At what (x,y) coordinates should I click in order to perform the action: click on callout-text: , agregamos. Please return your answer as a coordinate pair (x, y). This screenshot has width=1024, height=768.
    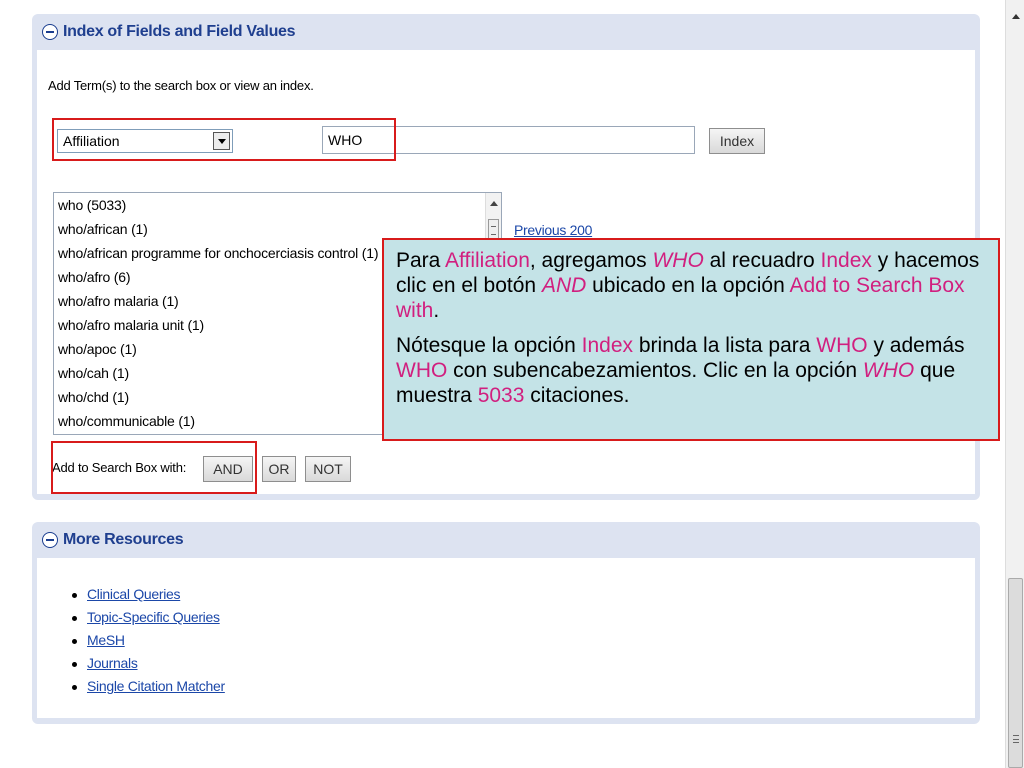
    Looking at the image, I should click on (591, 260).